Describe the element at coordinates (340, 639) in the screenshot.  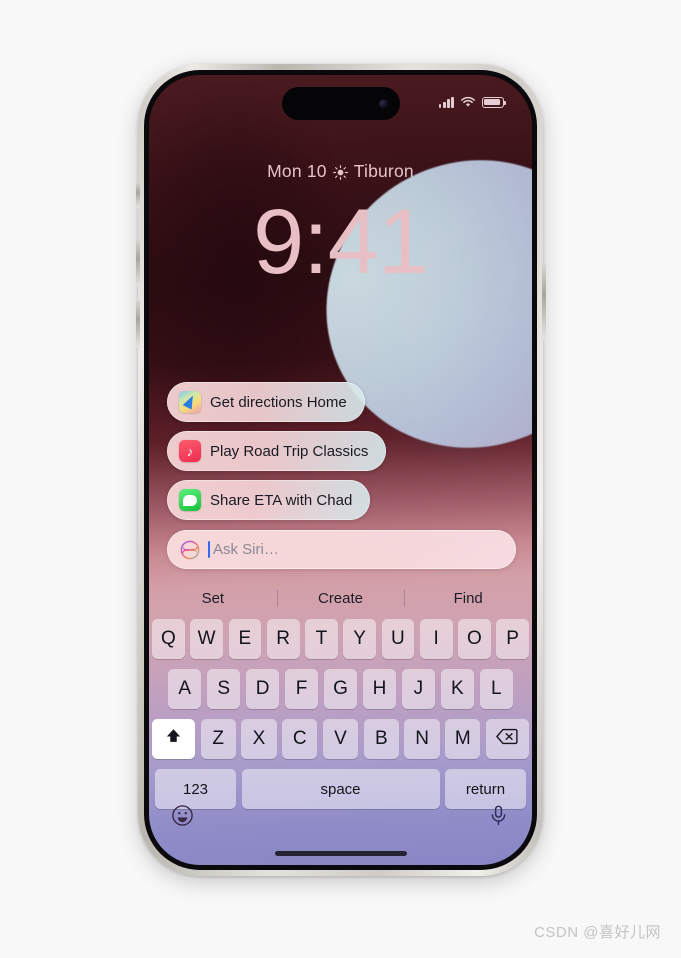
I see `keyboard-row-1: Q W E R T Y U I O P` at that location.